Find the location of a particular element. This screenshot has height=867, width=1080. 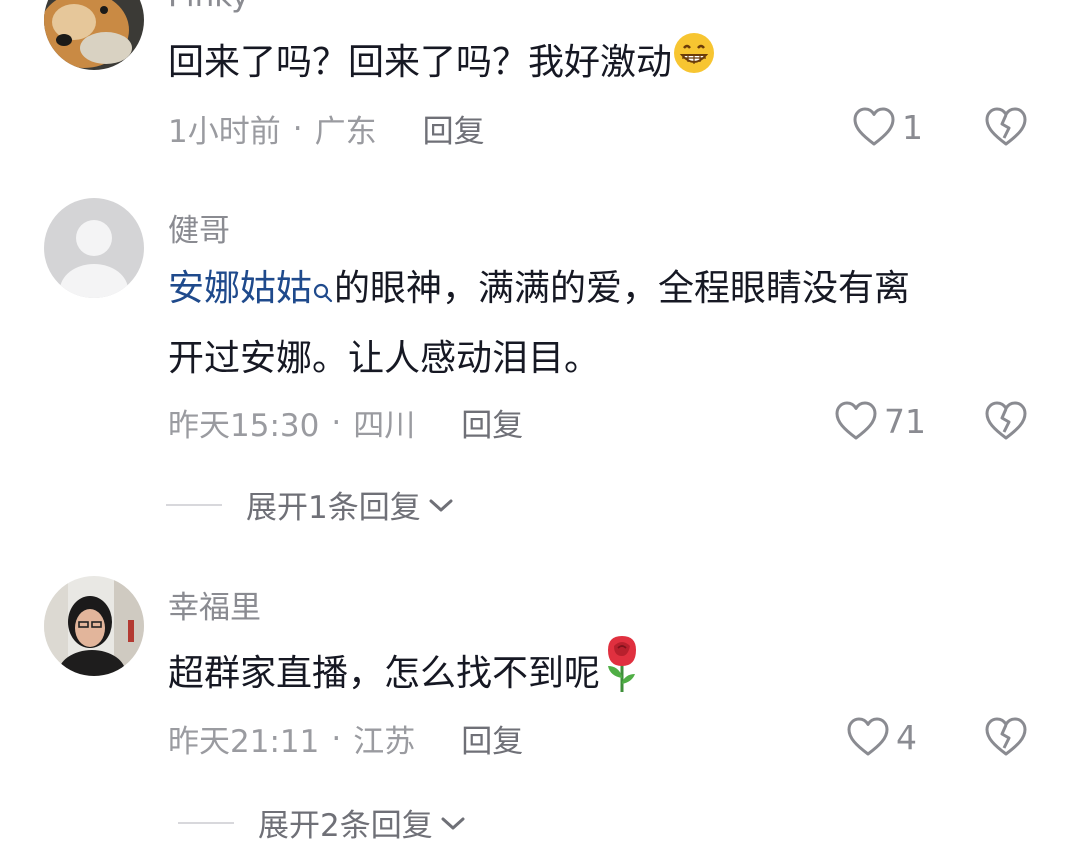

comment-username: Pinky is located at coordinates (208, 7).